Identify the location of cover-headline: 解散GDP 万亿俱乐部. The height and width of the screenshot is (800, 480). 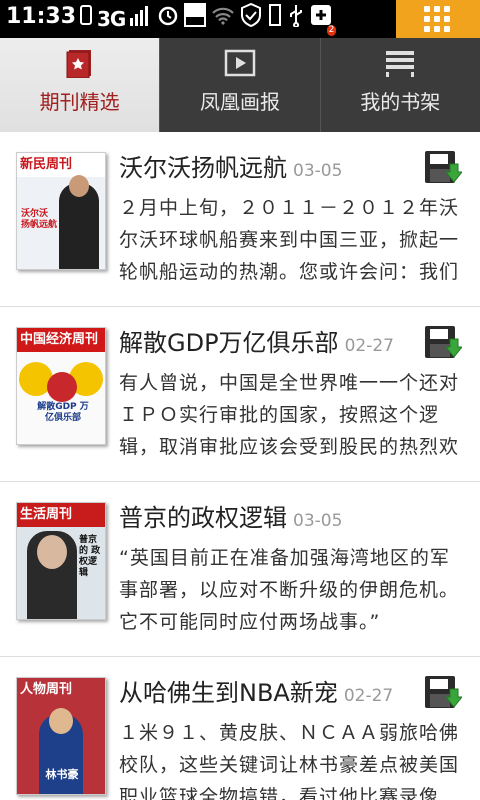
(63, 412).